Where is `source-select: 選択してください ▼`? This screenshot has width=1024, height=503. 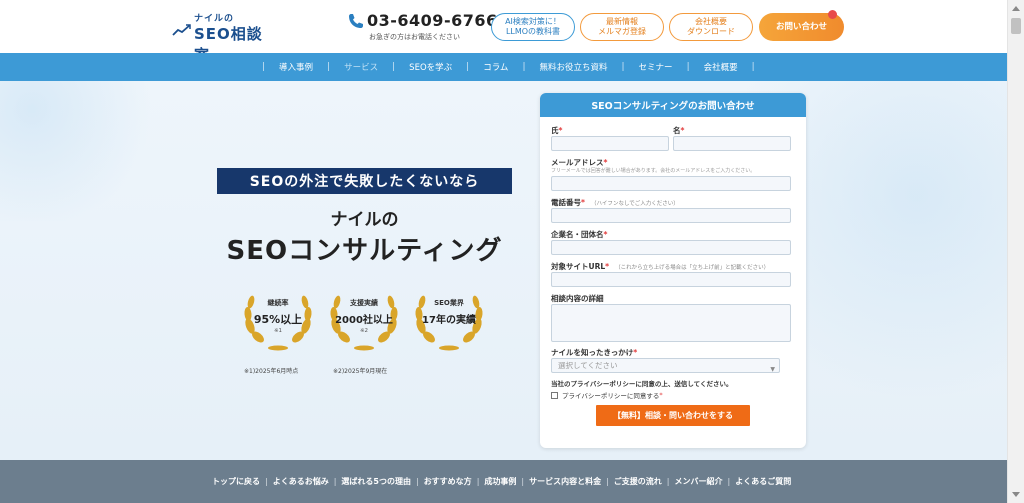
source-select: 選択してください ▼ is located at coordinates (665, 365).